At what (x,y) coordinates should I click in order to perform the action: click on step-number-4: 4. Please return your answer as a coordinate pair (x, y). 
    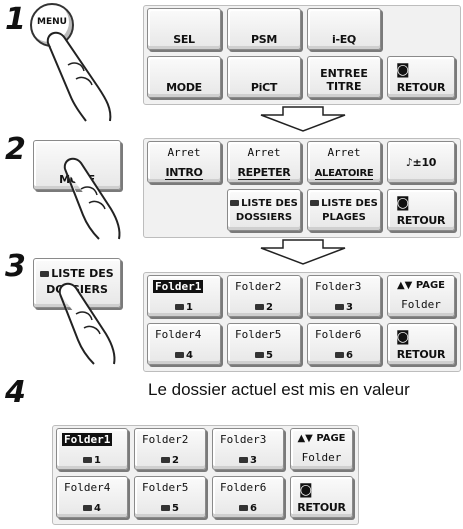
    Looking at the image, I should click on (15, 392).